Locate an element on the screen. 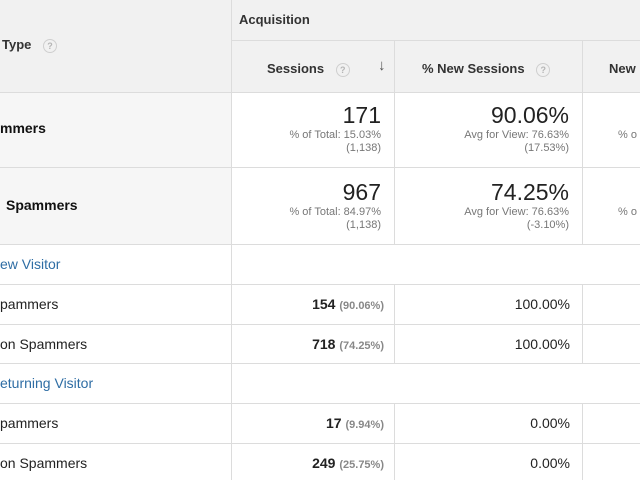  table-row-sessions: 249 (25.75%) is located at coordinates (348, 463).